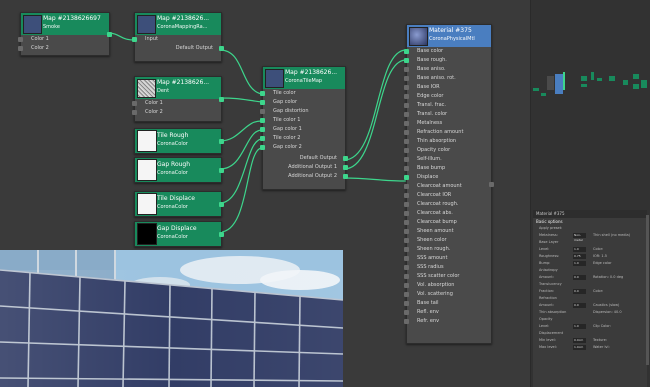  Describe the element at coordinates (447, 96) in the screenshot. I see `material-slot: Edge color` at that location.